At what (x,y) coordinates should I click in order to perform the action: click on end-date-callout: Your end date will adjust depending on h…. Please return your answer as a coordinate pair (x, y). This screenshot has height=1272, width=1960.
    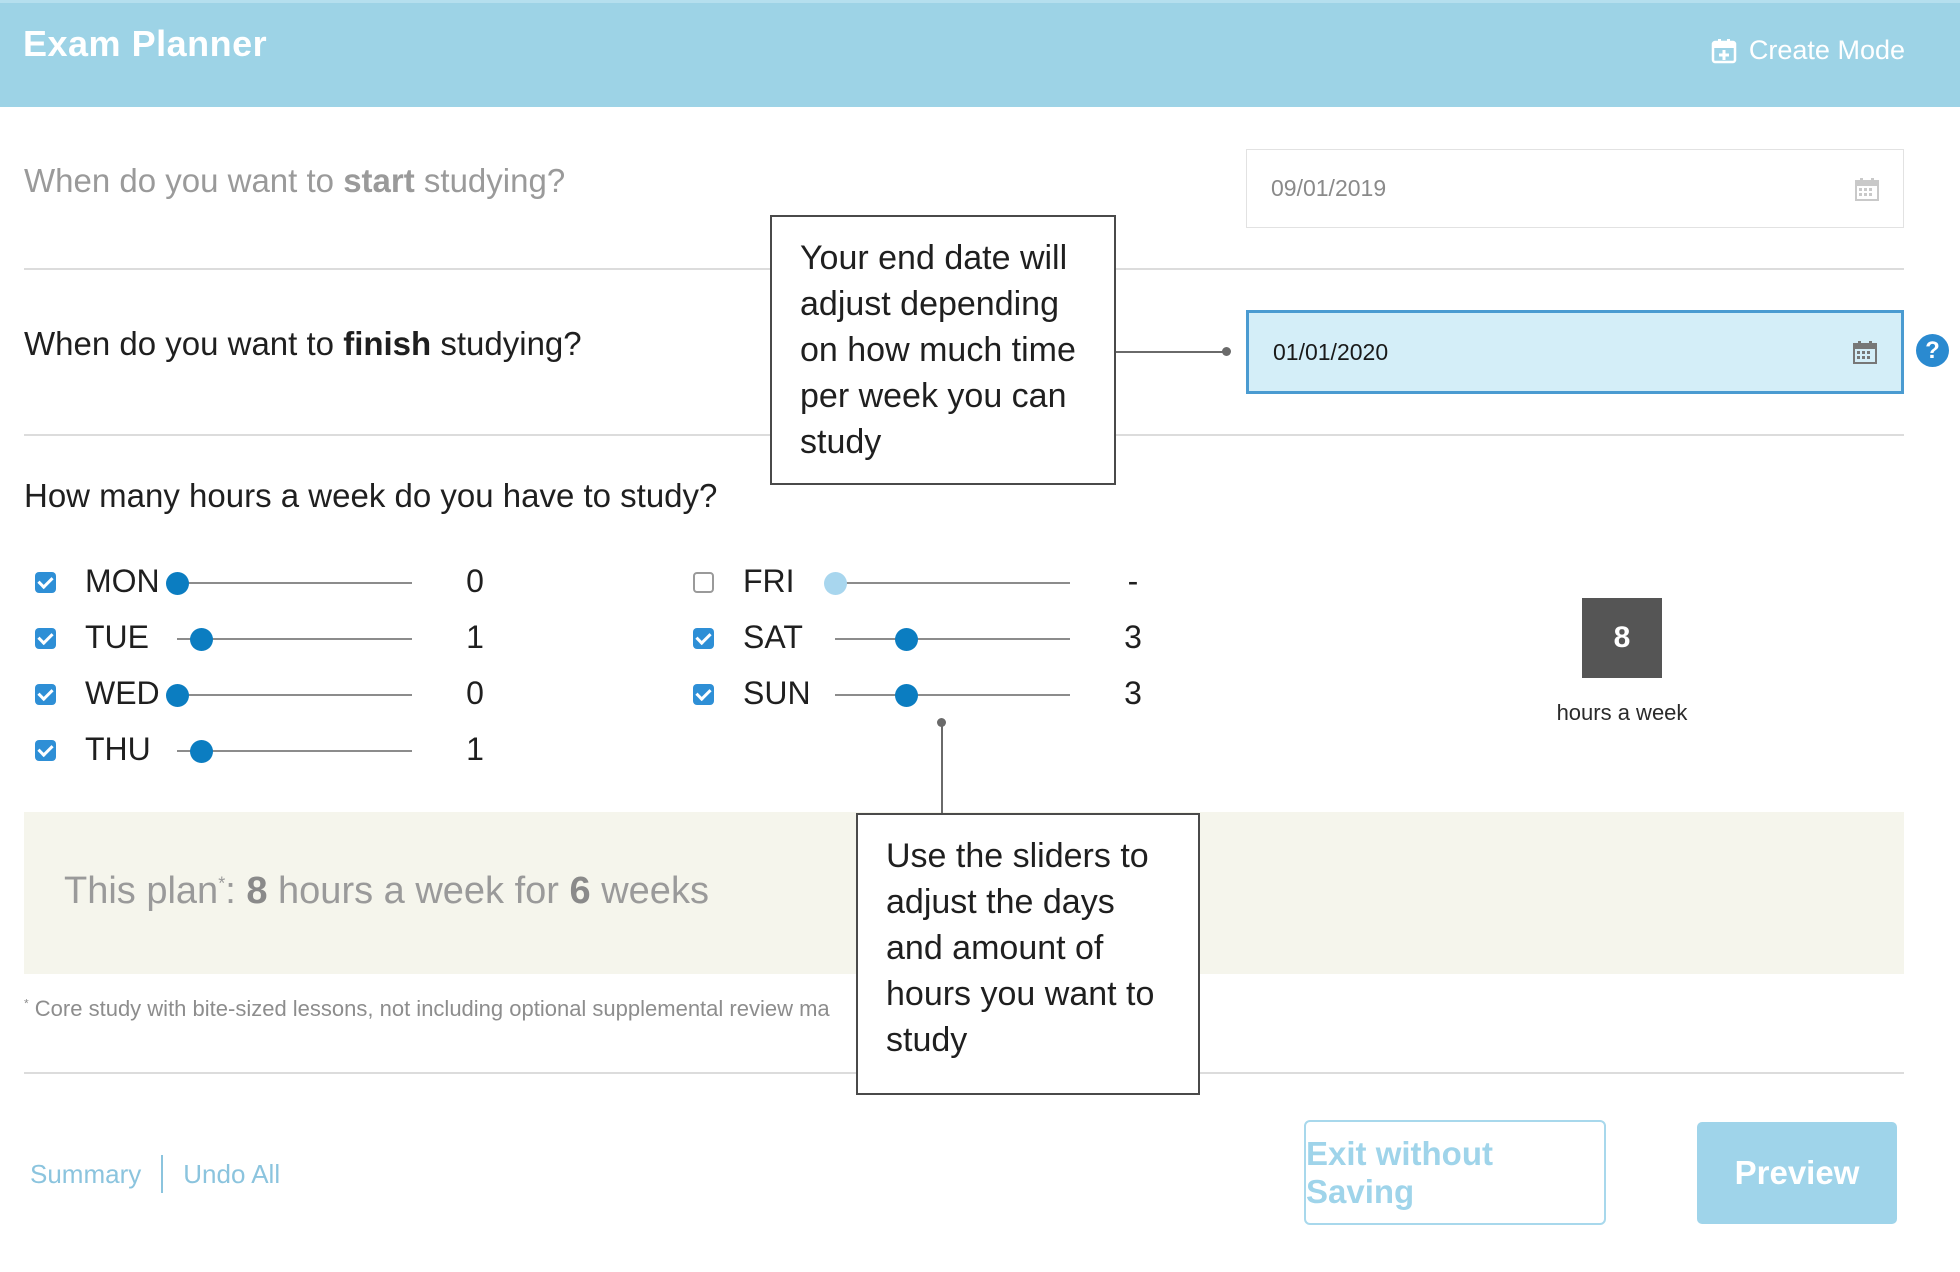
    Looking at the image, I should click on (943, 350).